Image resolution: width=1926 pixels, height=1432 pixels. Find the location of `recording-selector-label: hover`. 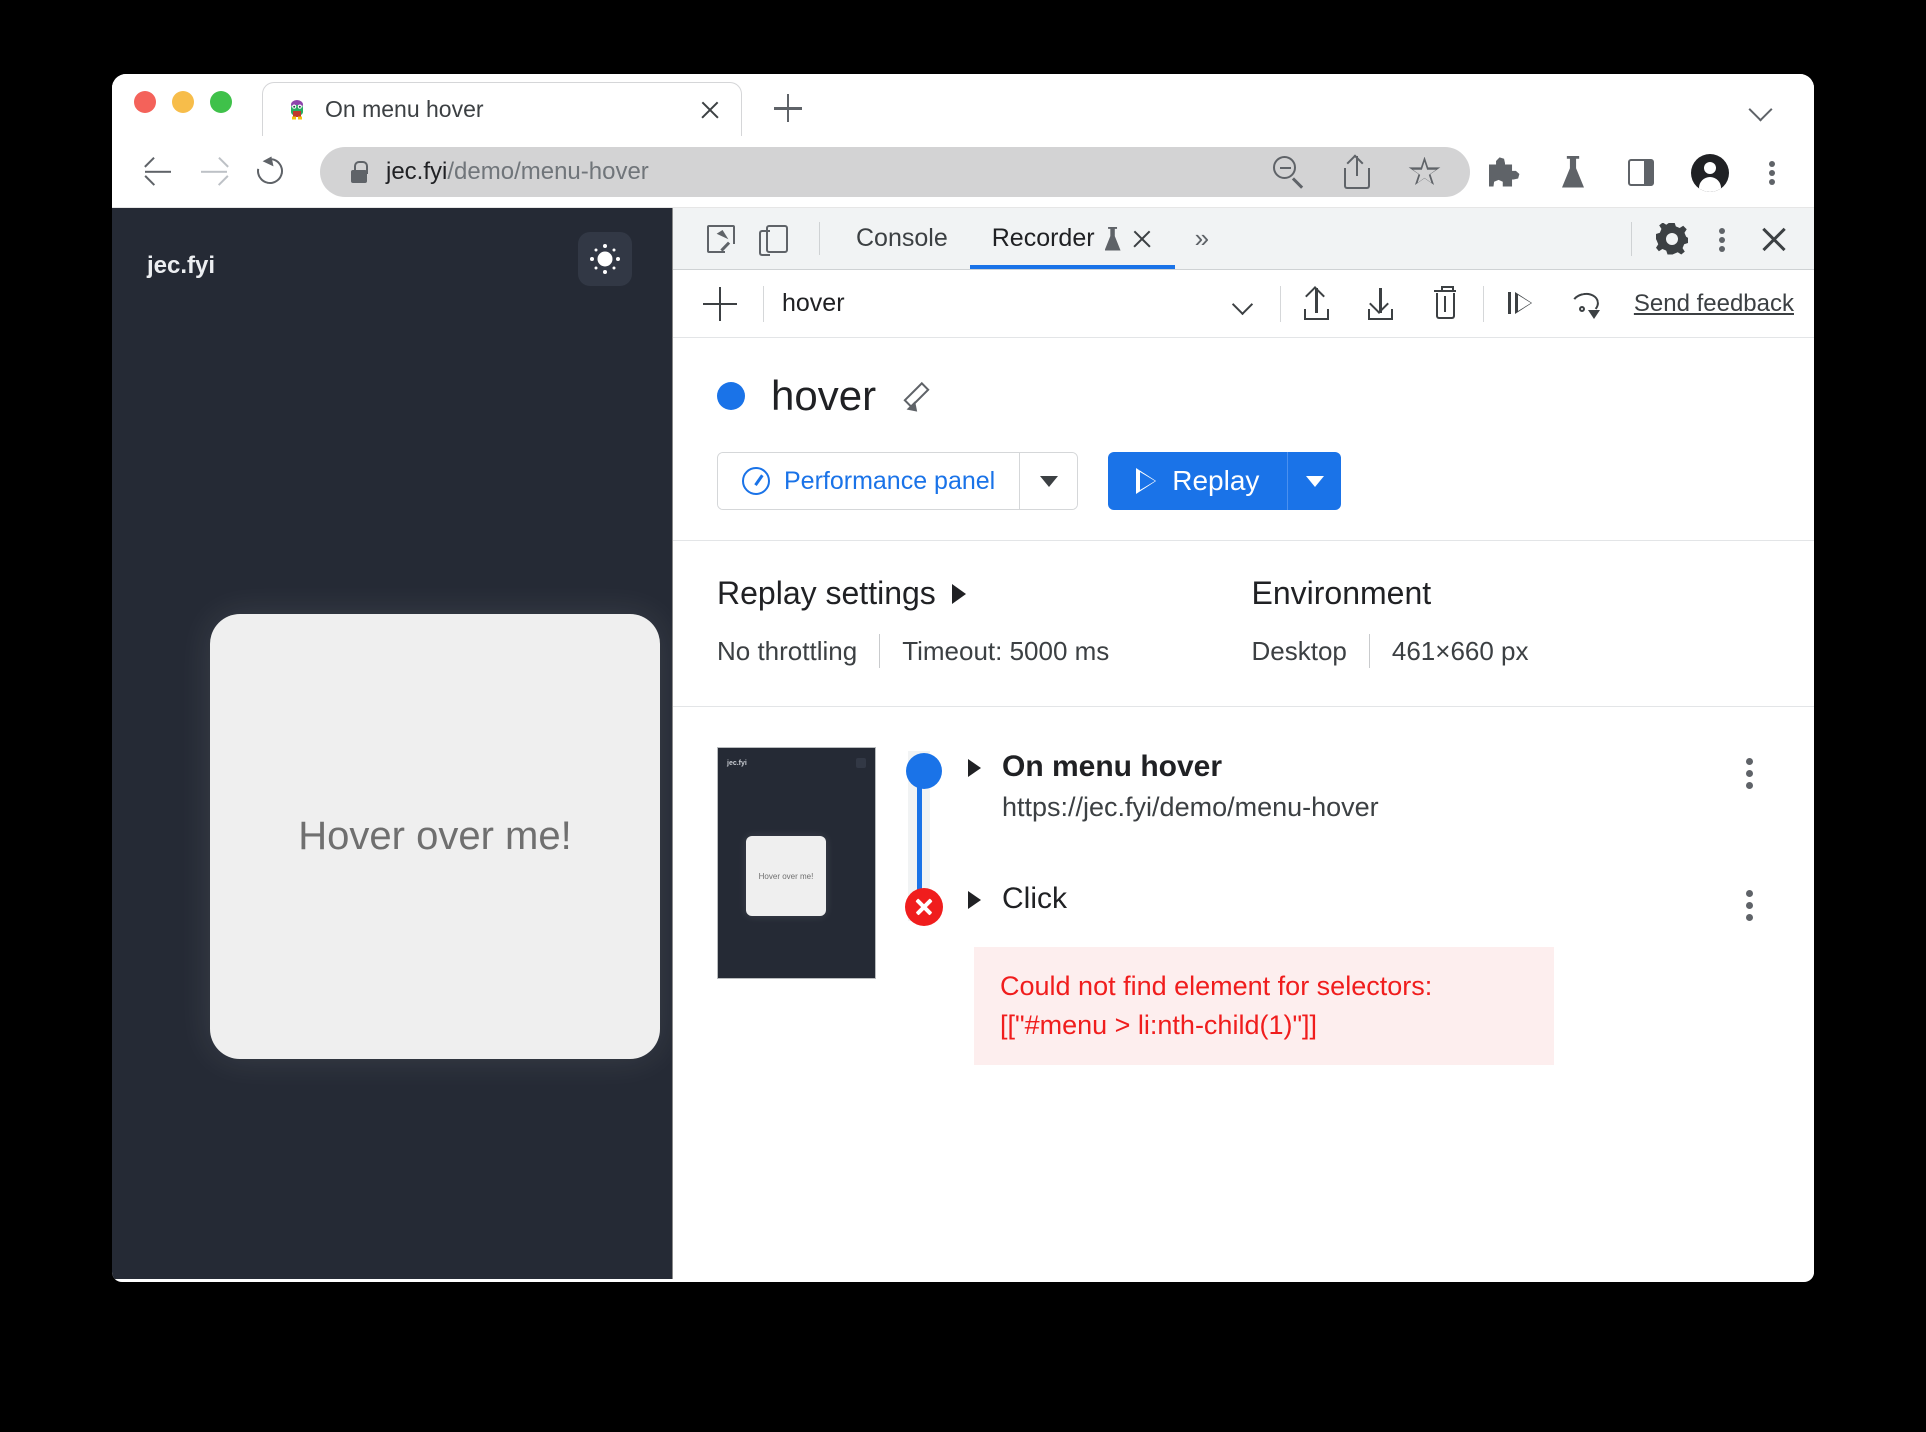

recording-selector-label: hover is located at coordinates (813, 303).